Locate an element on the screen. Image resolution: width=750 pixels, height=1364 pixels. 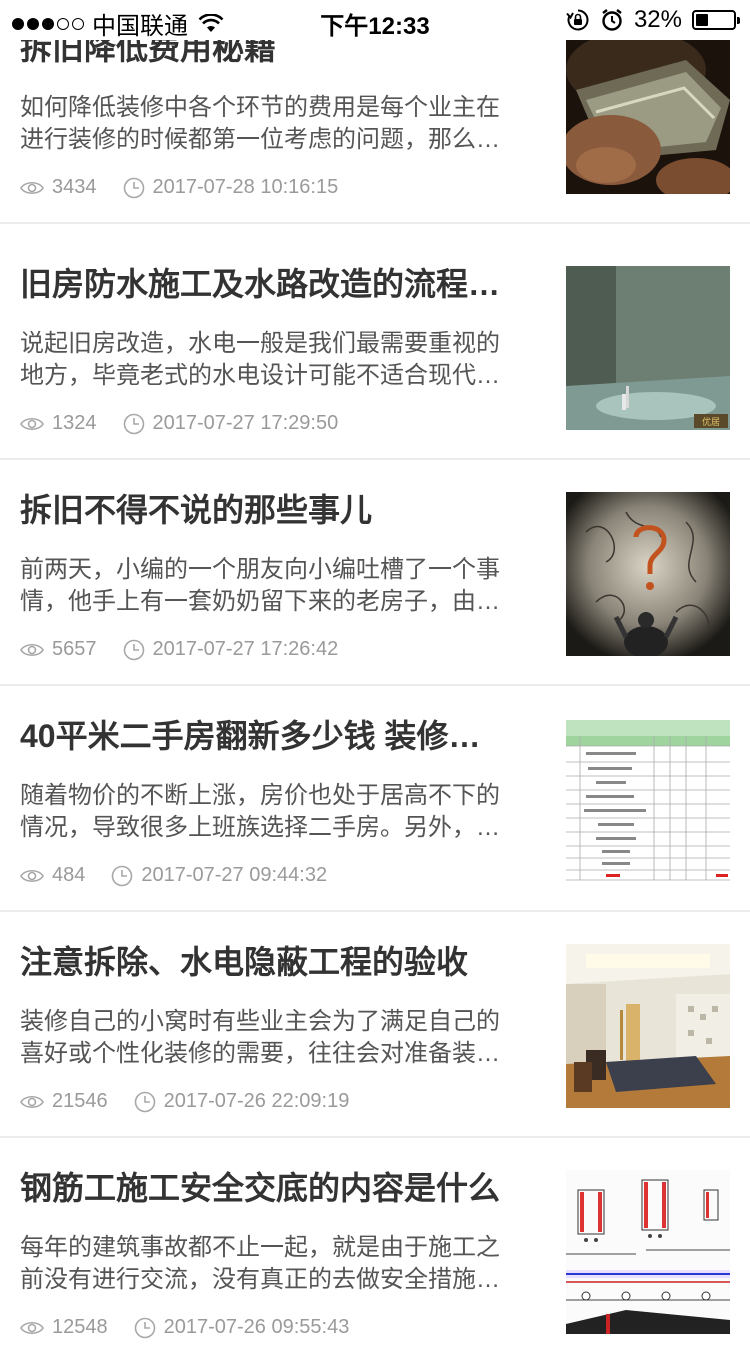
publish-time: 2017-07-28 10:16:15 is located at coordinates (245, 187).